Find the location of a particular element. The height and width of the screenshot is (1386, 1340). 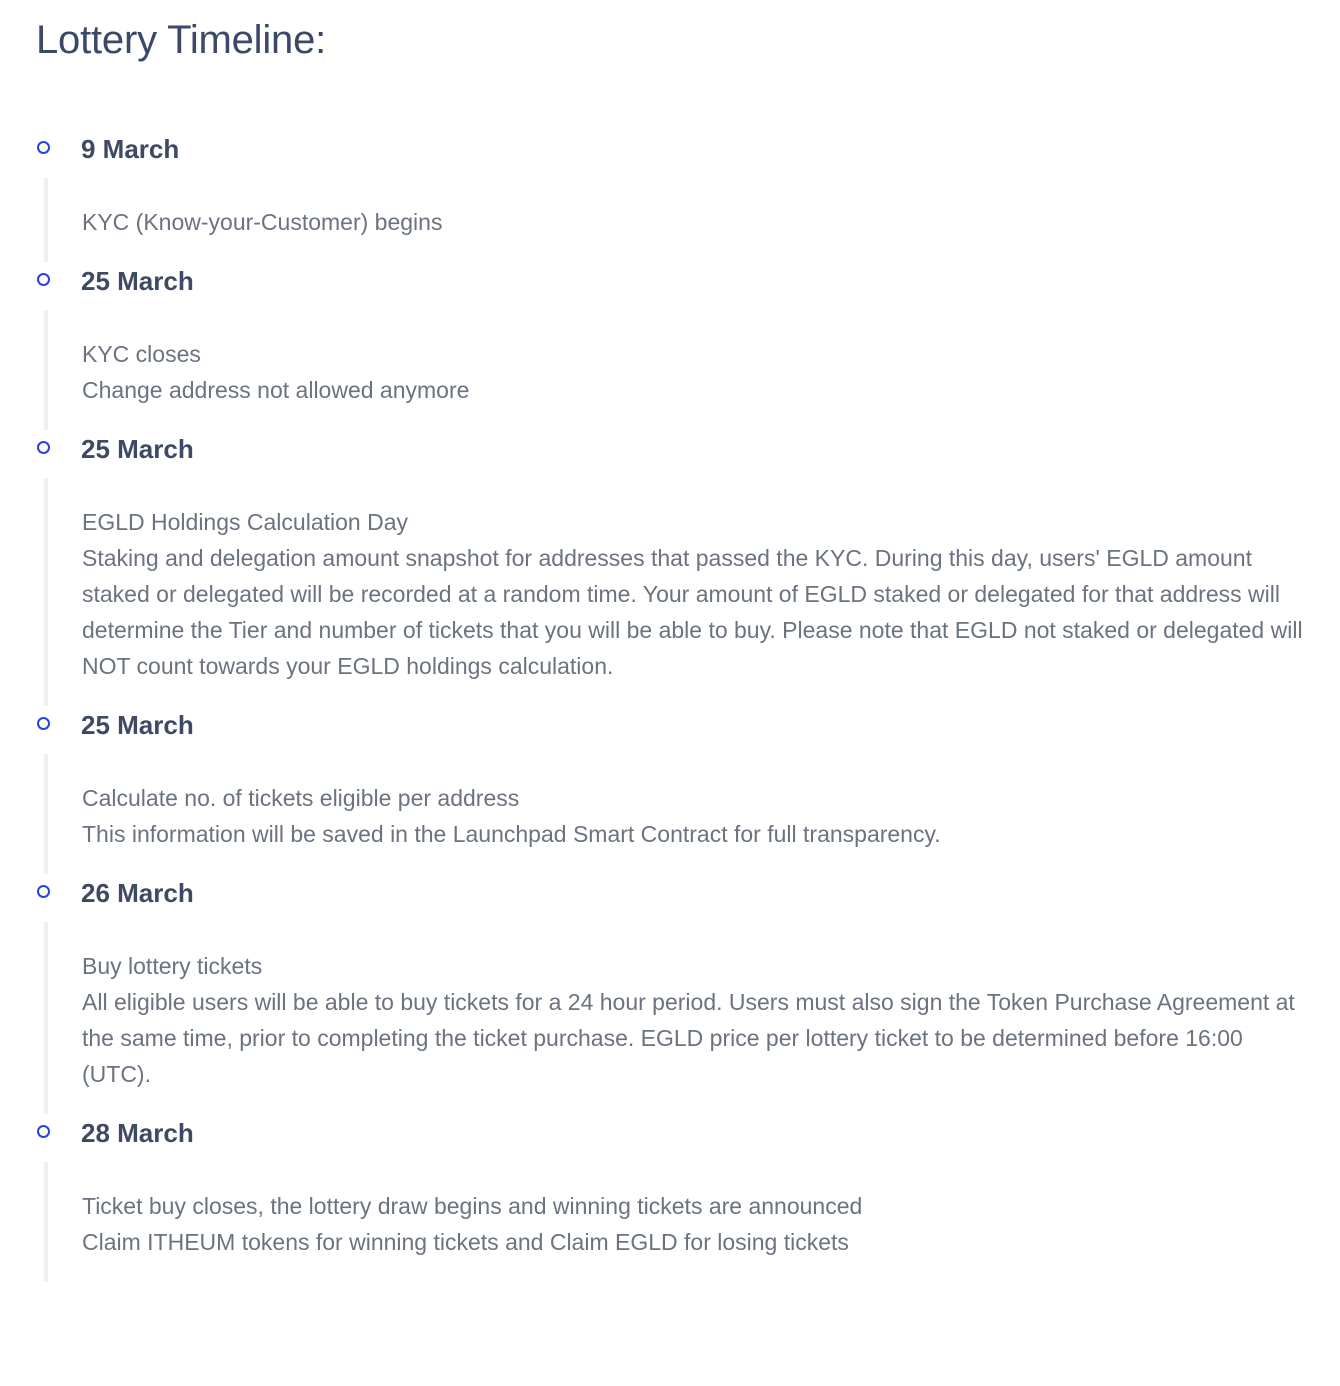

timeline-event-header: 9 March is located at coordinates (676, 149).